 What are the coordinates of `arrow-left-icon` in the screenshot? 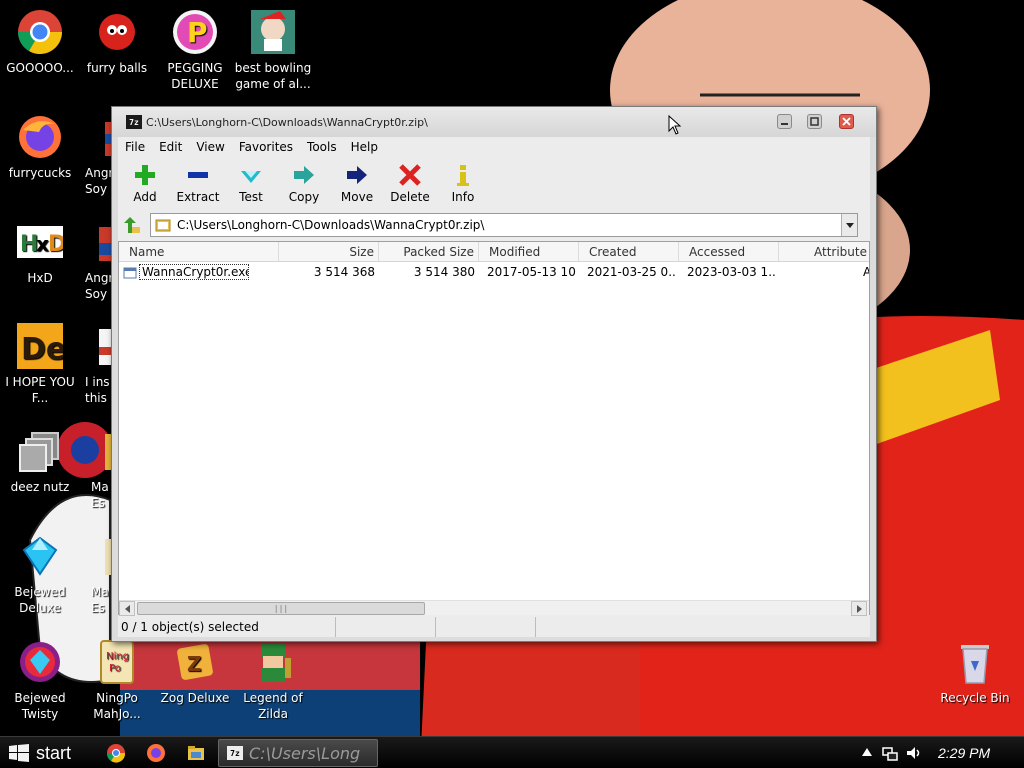 It's located at (127, 608).